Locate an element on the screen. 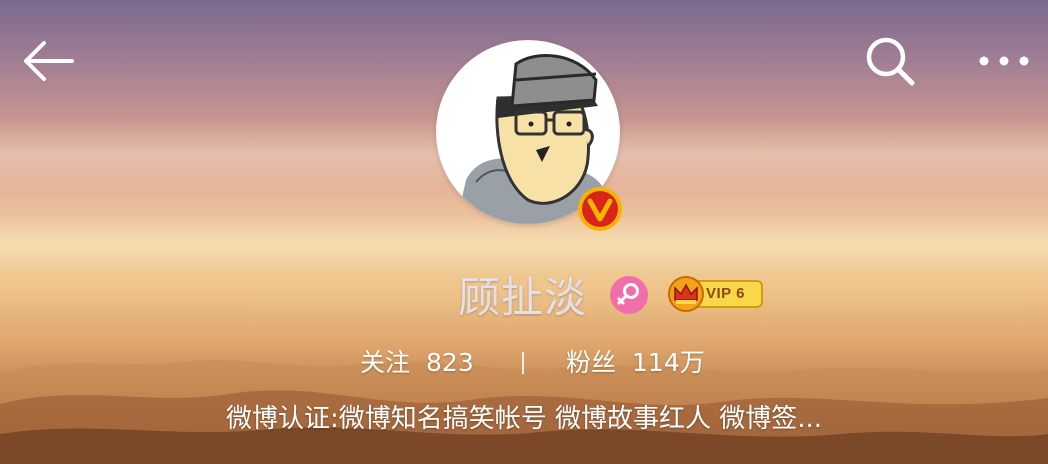 This screenshot has width=1048, height=464. stats-bar: 关注 823 粉丝 114万 is located at coordinates (524, 363).